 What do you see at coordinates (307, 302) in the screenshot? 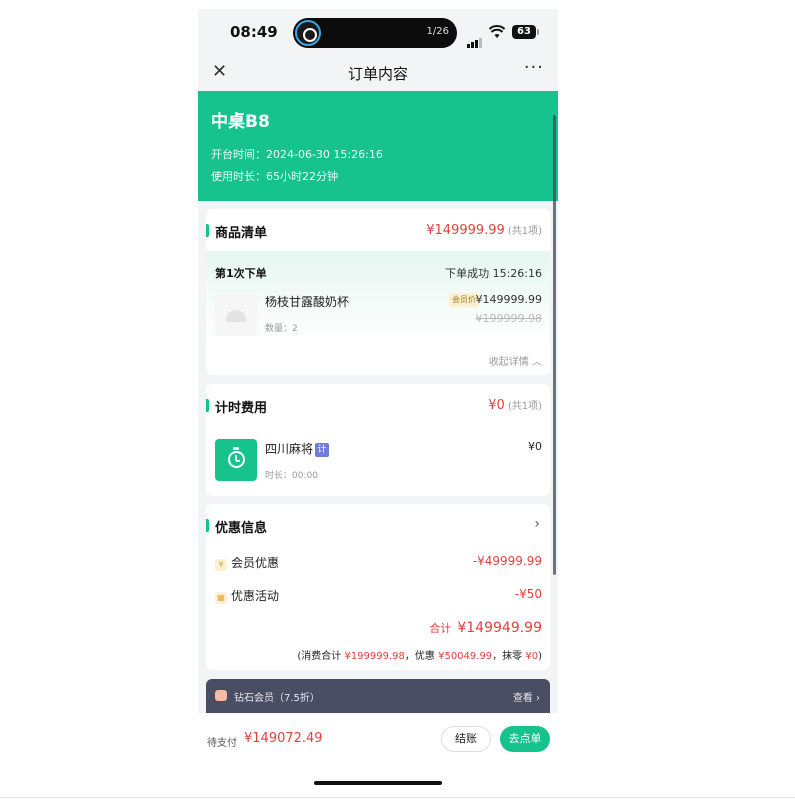
I see `goods-item-name: 杨枝甘露酸奶杯` at bounding box center [307, 302].